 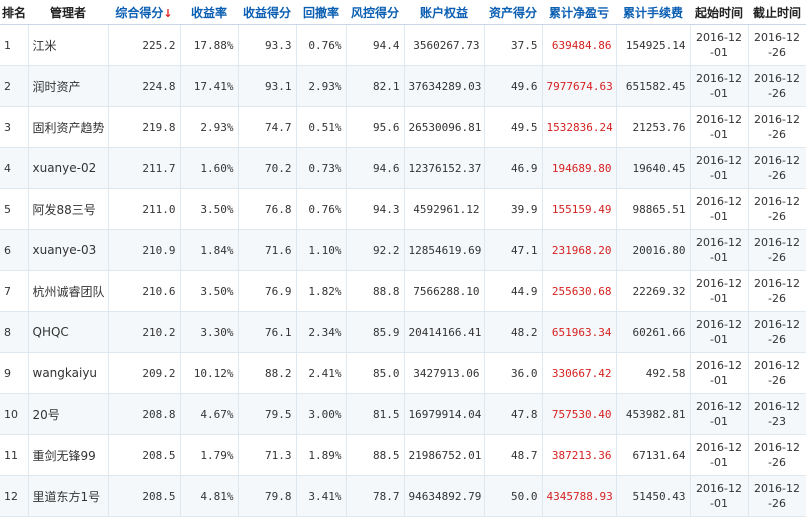 I want to click on risk-score-cell: 94.4, so click(x=375, y=45).